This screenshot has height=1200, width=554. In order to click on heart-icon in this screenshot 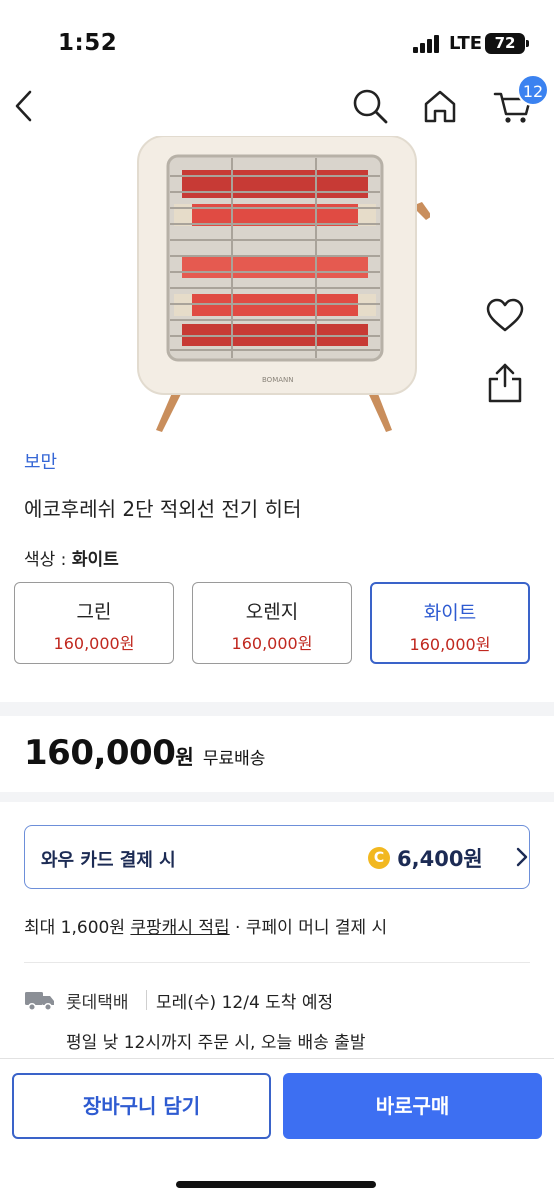, I will do `click(505, 316)`.